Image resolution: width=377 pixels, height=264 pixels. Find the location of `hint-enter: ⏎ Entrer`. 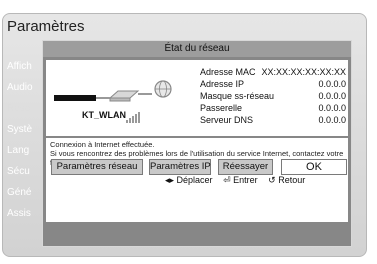

hint-enter: ⏎ Entrer is located at coordinates (240, 180).